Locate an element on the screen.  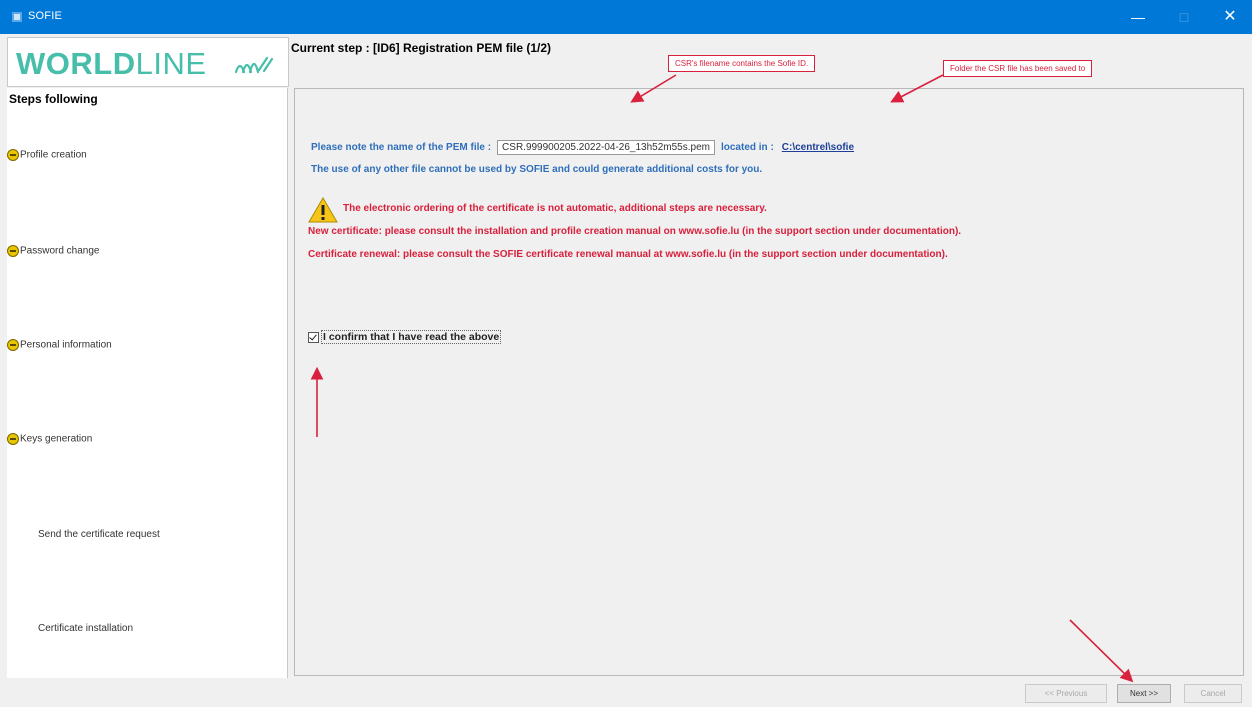
step-send-certificate-request: Send the certificate request is located at coordinates (99, 534).